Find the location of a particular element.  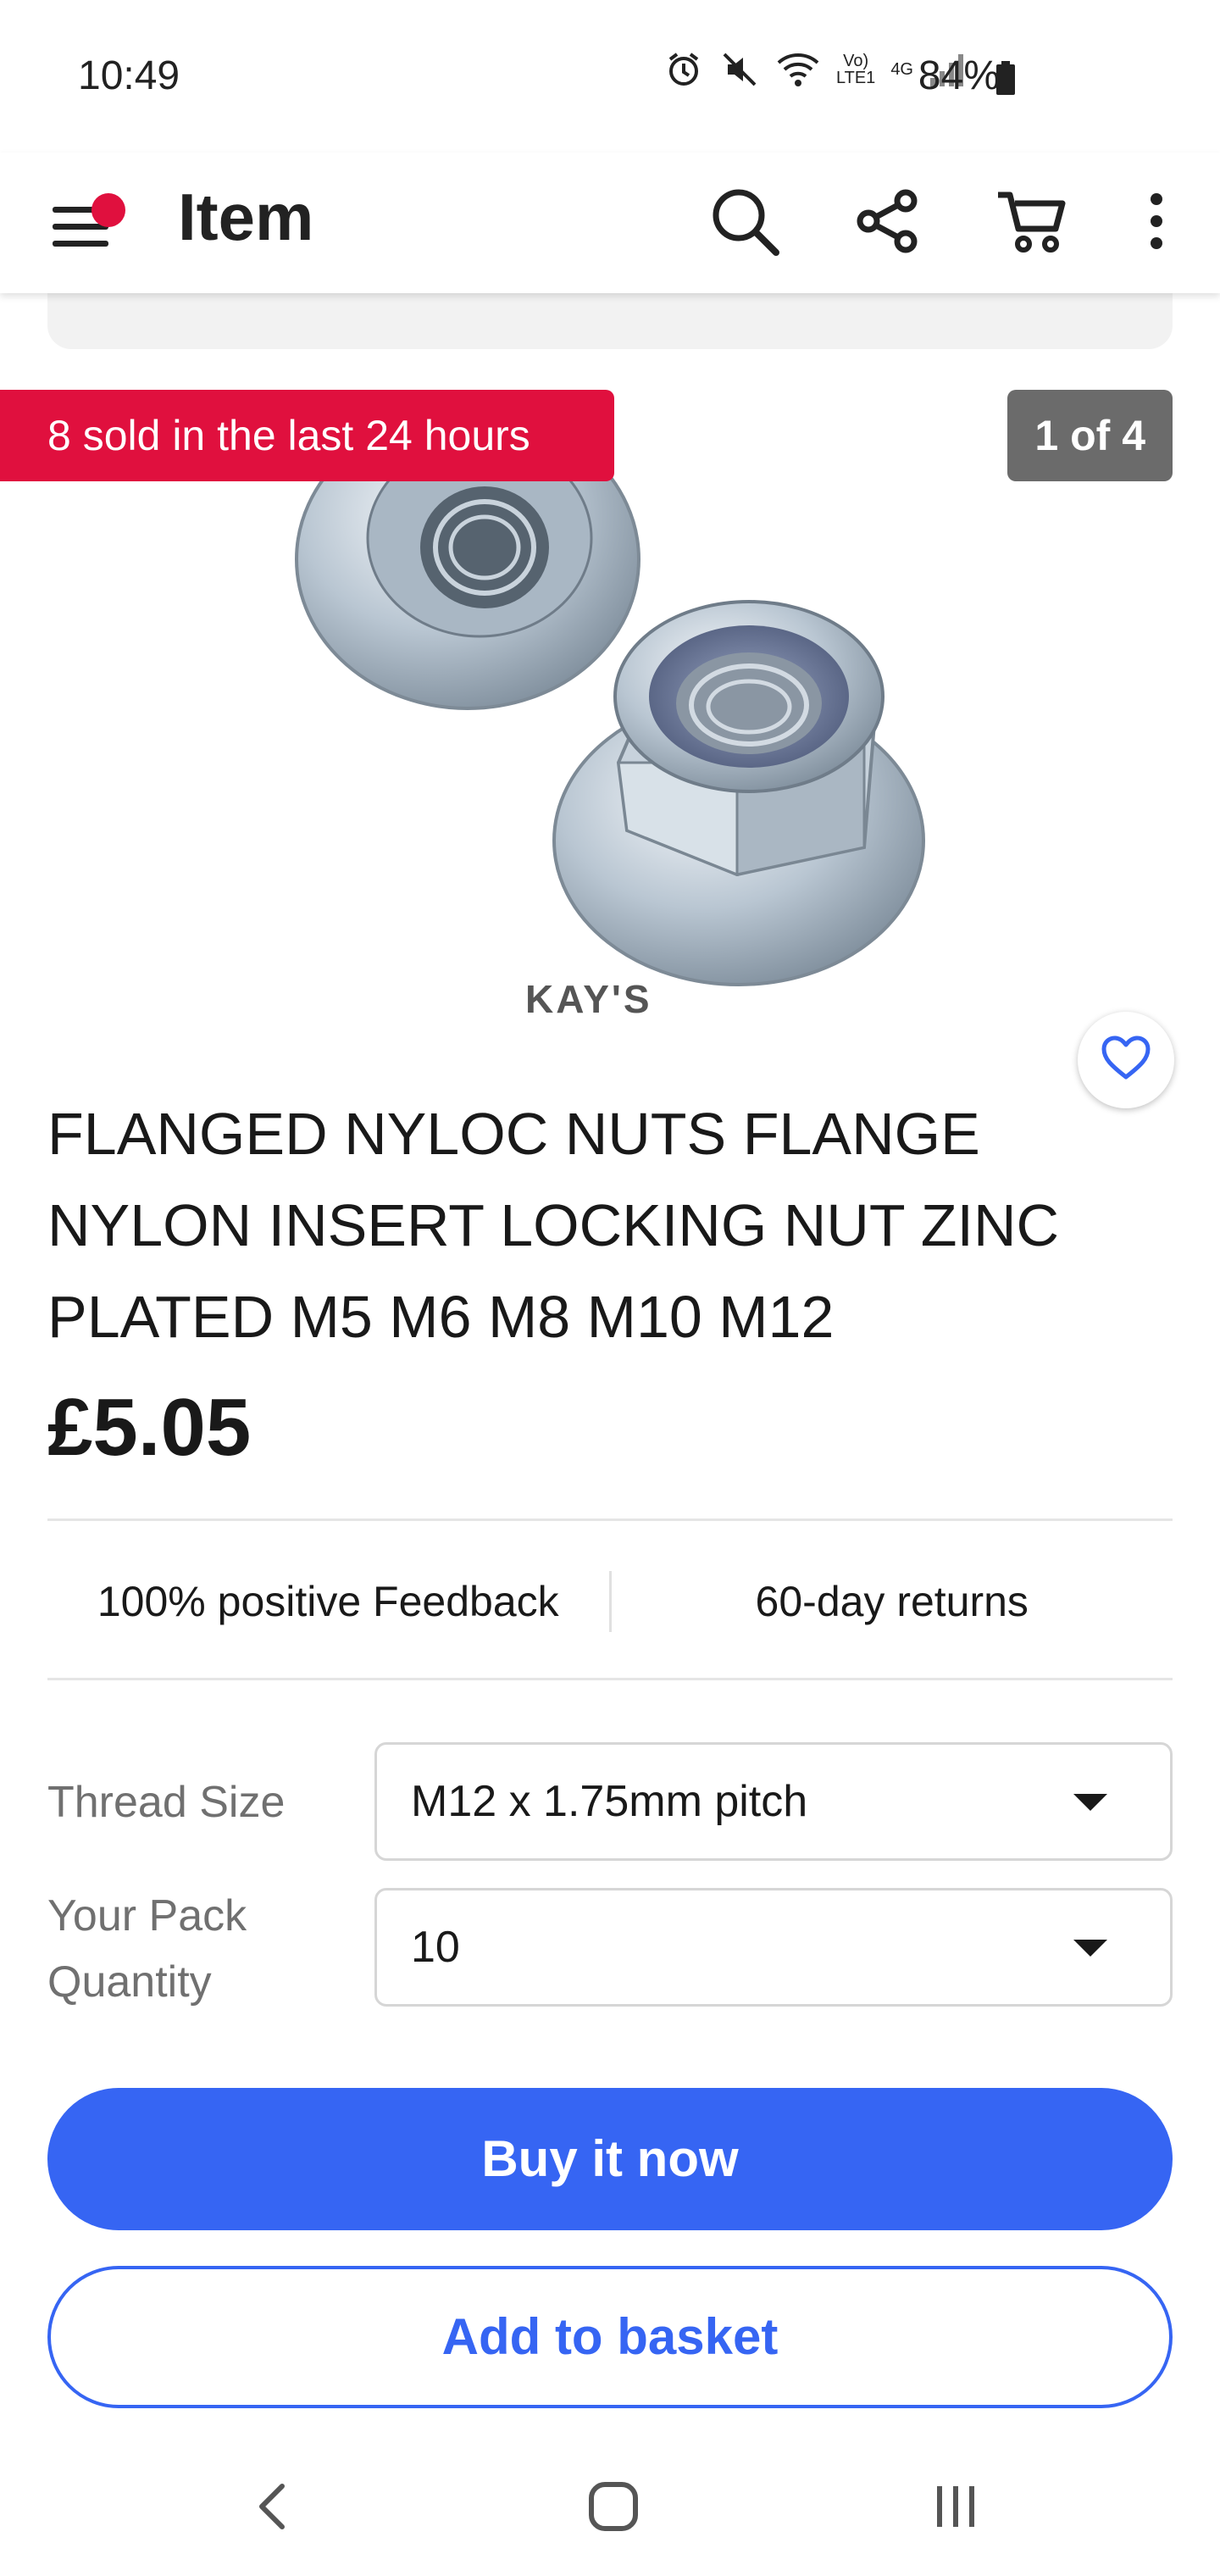

cart-icon is located at coordinates (1031, 223).